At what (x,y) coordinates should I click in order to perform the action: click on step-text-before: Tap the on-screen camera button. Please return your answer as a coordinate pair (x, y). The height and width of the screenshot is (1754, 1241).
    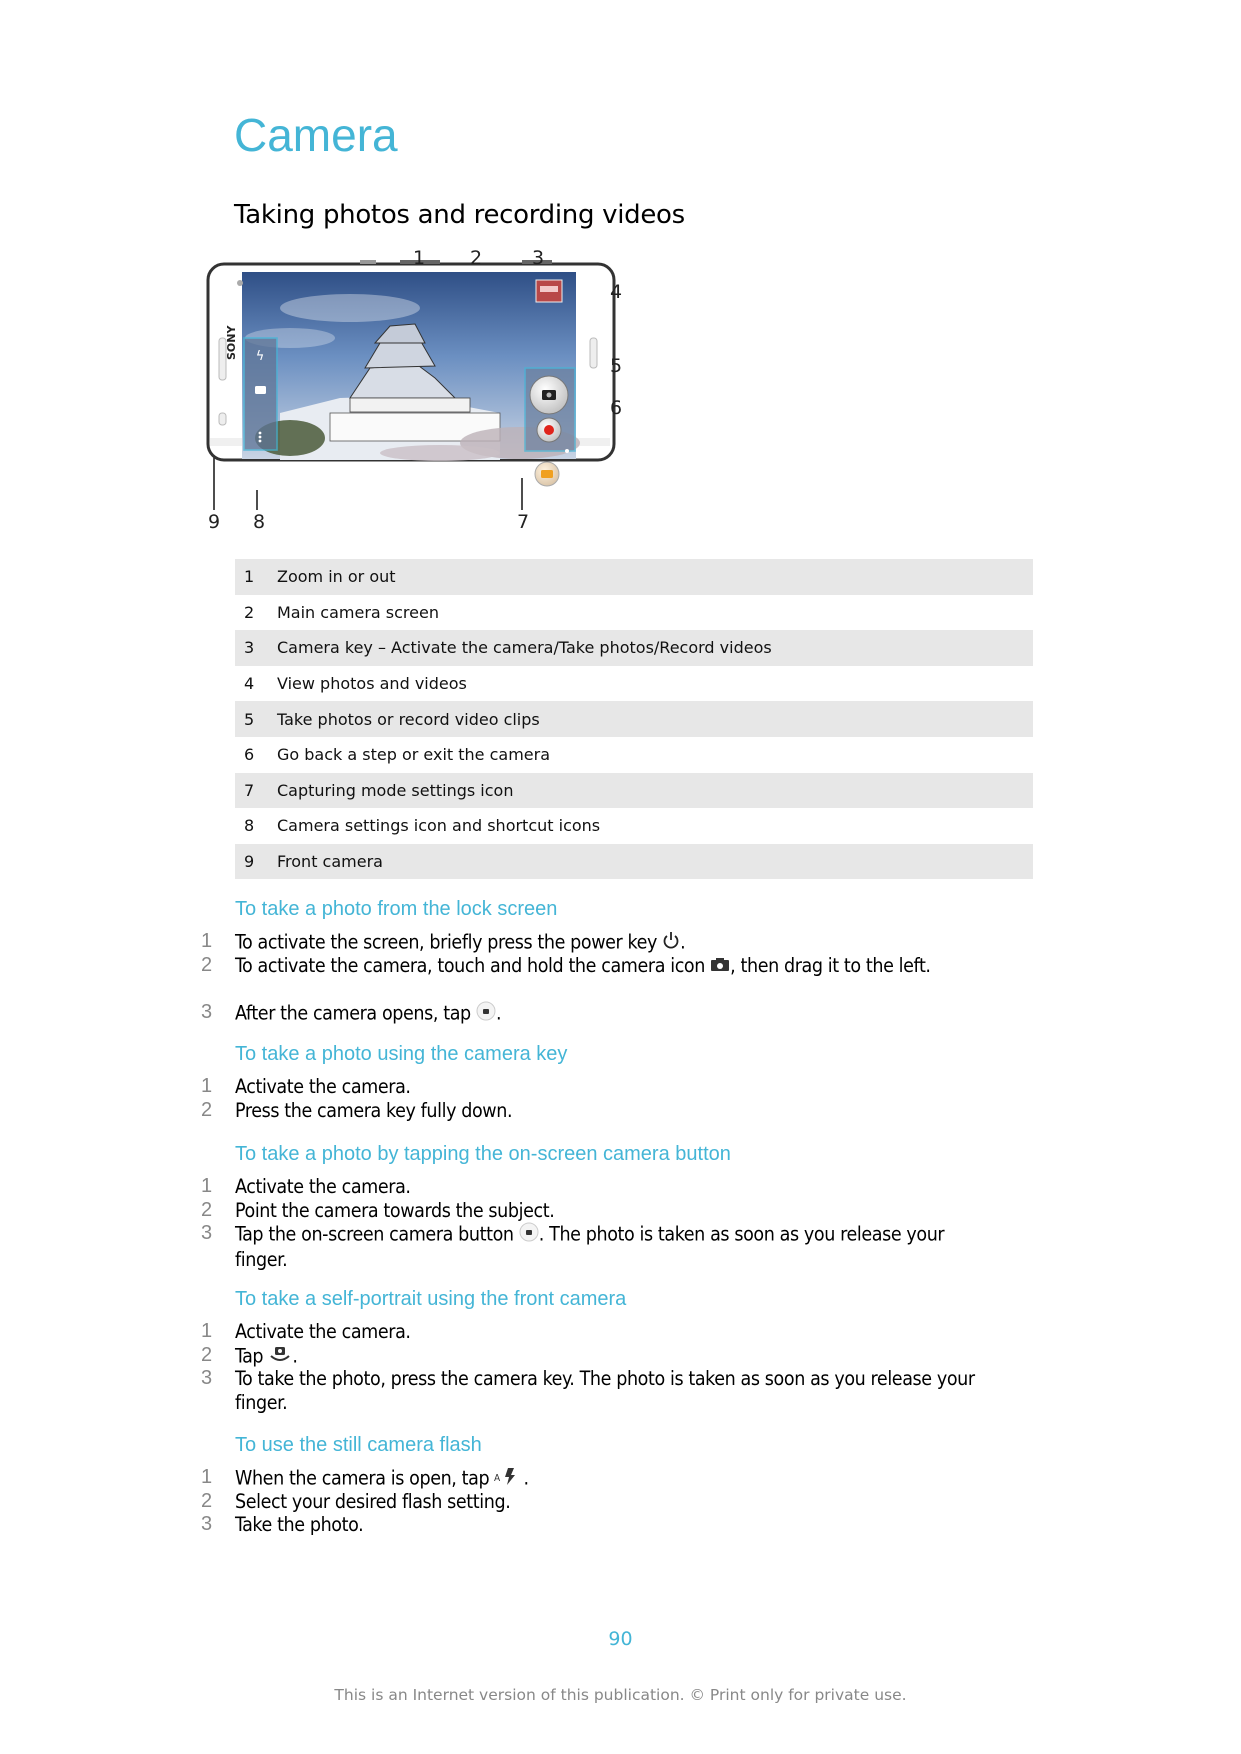
    Looking at the image, I should click on (377, 1234).